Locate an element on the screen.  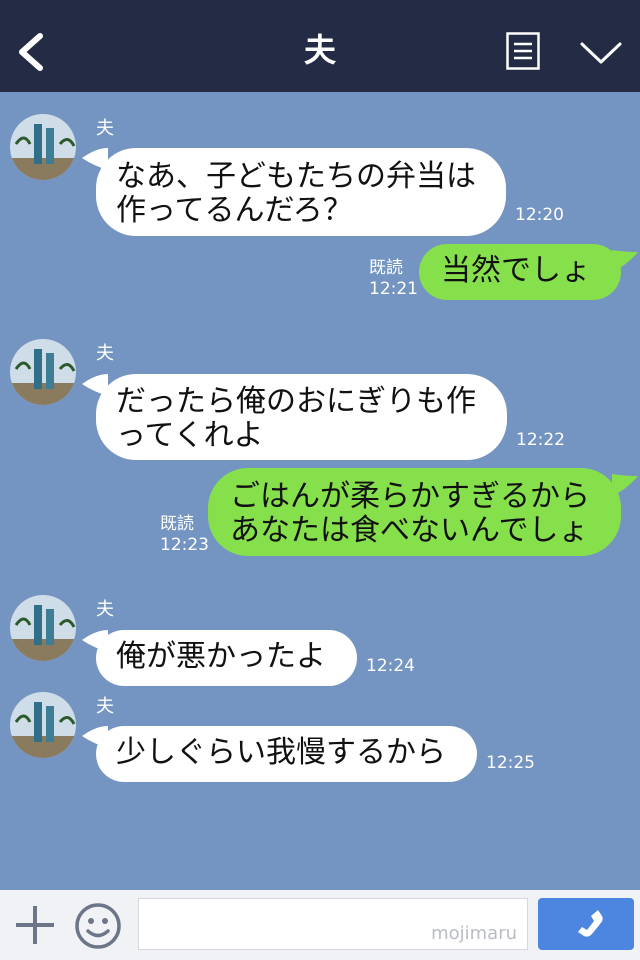
message-time: 12:22 is located at coordinates (540, 440).